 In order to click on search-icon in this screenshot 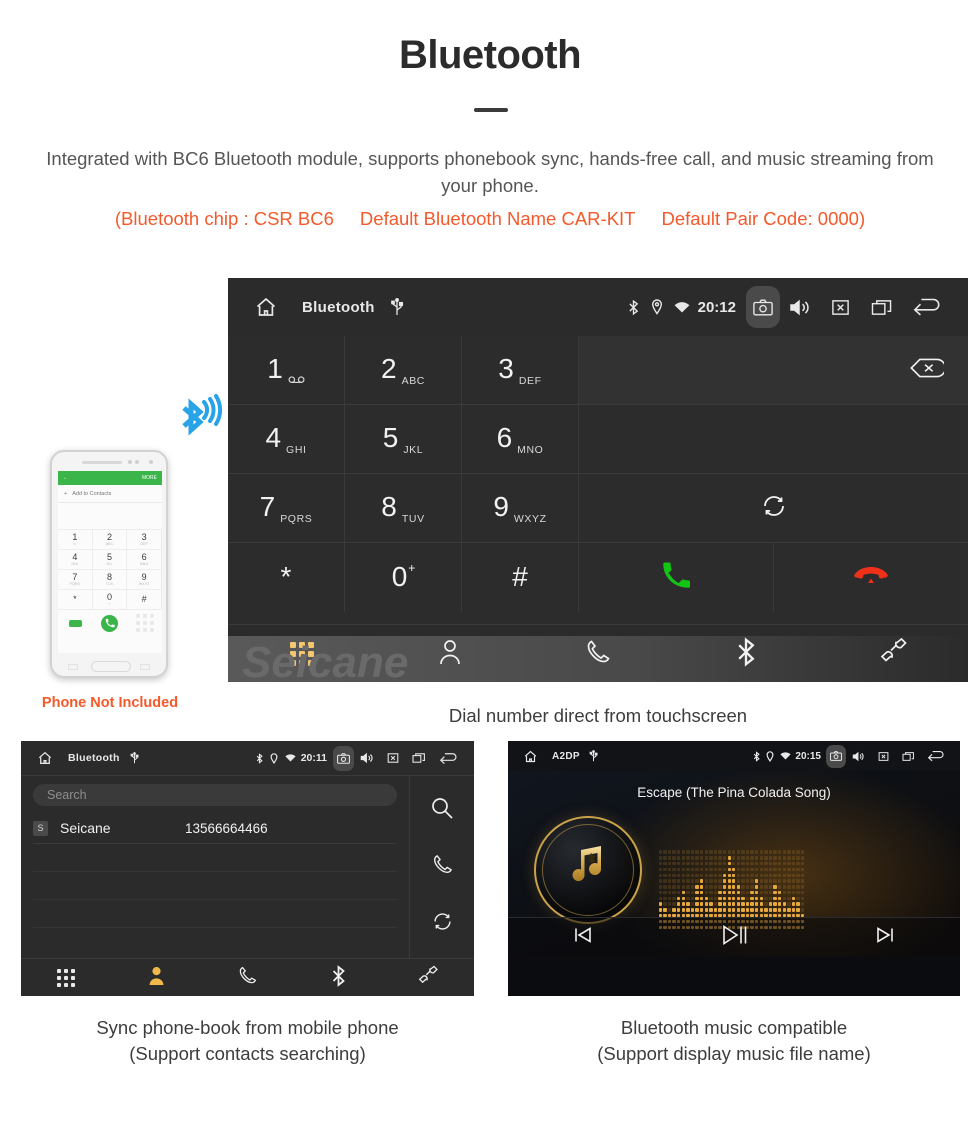, I will do `click(442, 810)`.